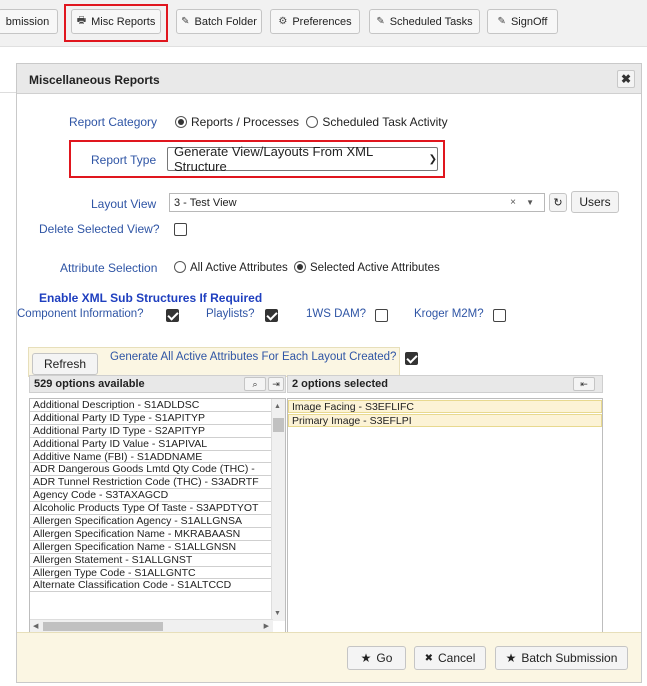 Image resolution: width=647 pixels, height=686 pixels. I want to click on available-option: Allergen Statement - S1ALLGNST, so click(150, 560).